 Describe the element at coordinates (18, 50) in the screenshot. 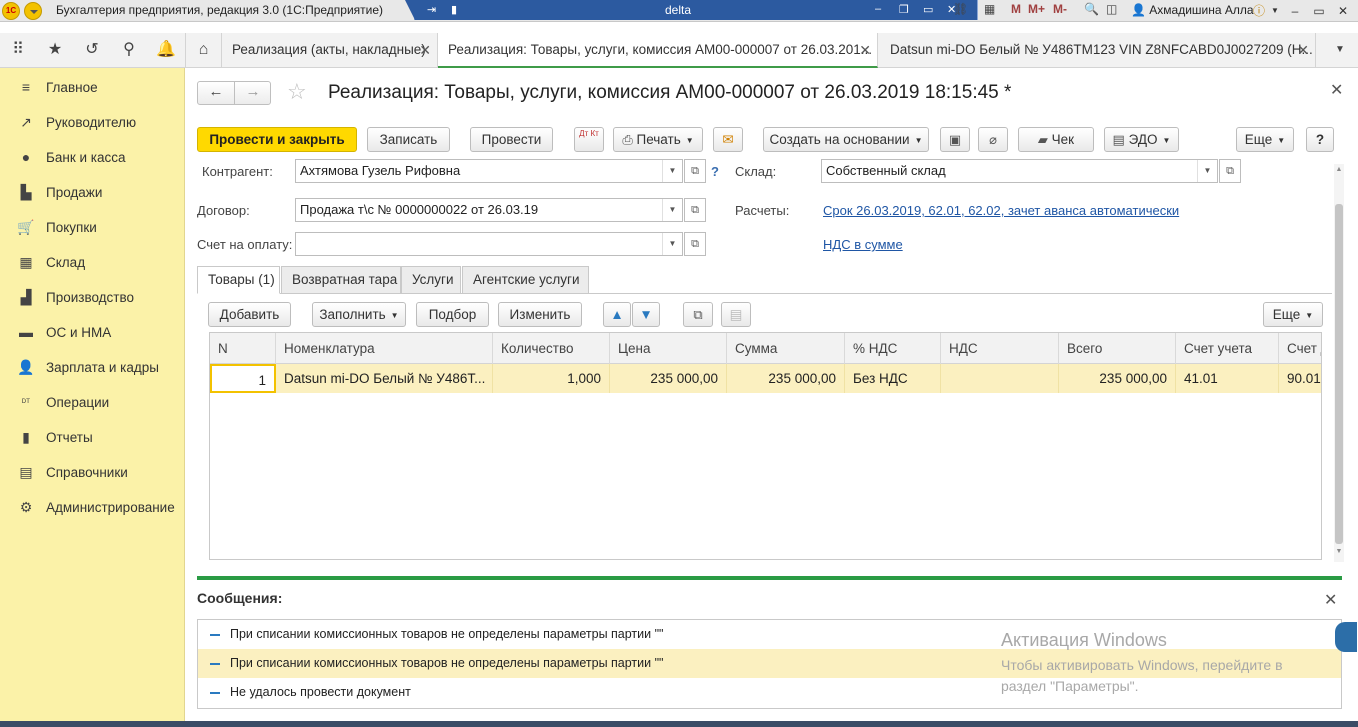

I see `sections-grid-icon: ⠿` at that location.